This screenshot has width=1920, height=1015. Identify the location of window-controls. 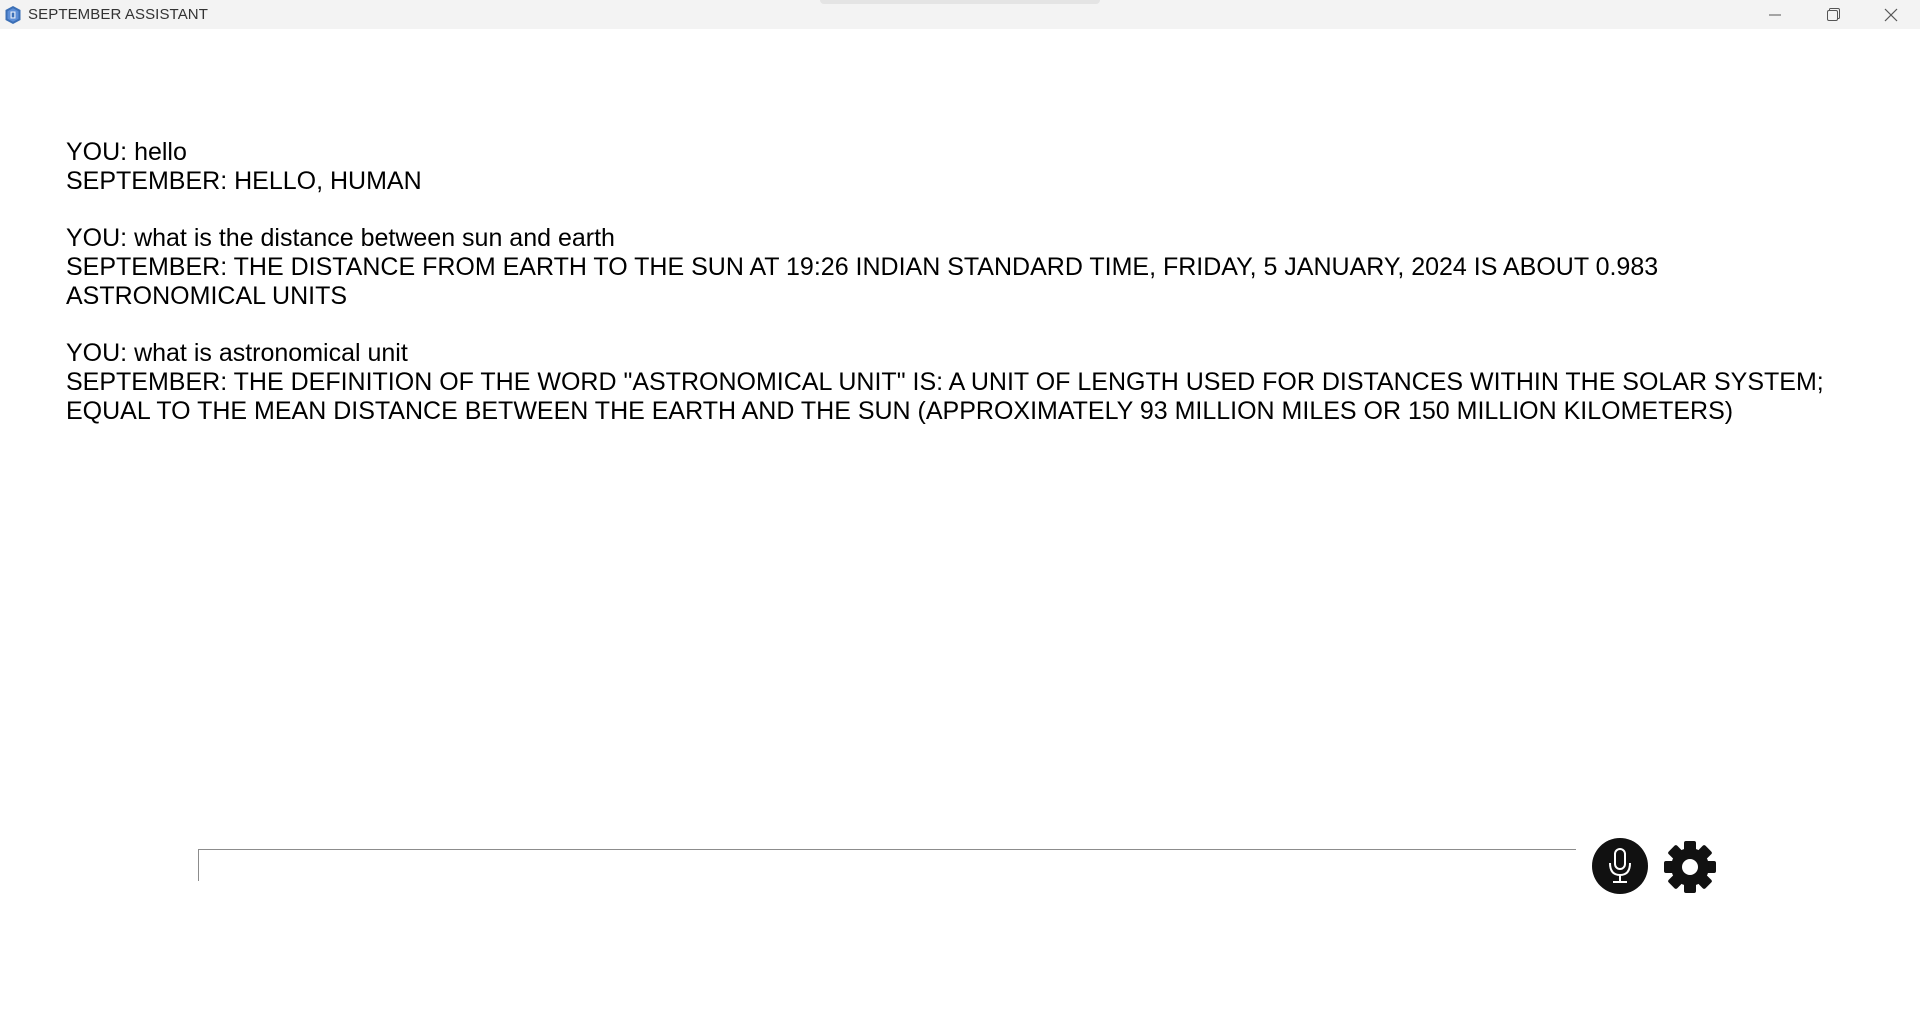
(1833, 14).